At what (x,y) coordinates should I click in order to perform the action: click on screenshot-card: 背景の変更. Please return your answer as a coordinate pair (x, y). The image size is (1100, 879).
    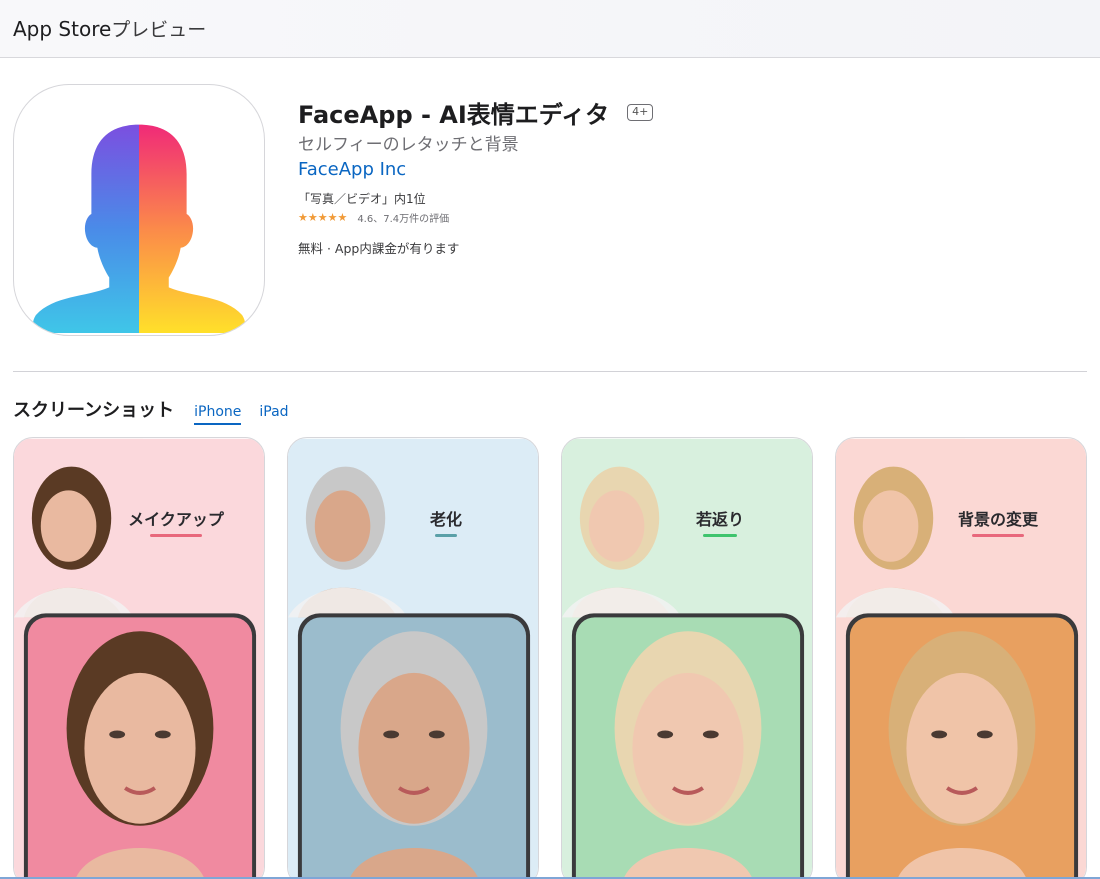
    Looking at the image, I should click on (961, 658).